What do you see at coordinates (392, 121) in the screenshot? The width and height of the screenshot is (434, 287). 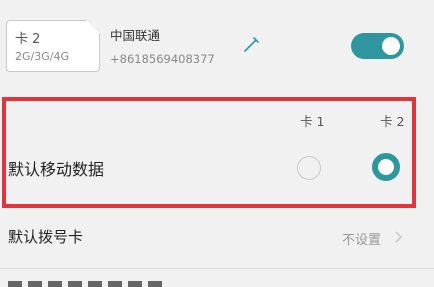 I see `column-header-sim2: 卡 2` at bounding box center [392, 121].